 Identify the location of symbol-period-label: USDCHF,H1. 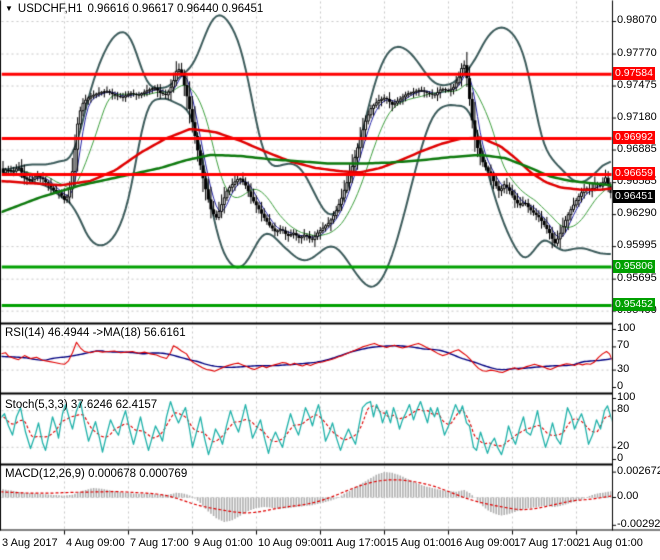
(50, 9).